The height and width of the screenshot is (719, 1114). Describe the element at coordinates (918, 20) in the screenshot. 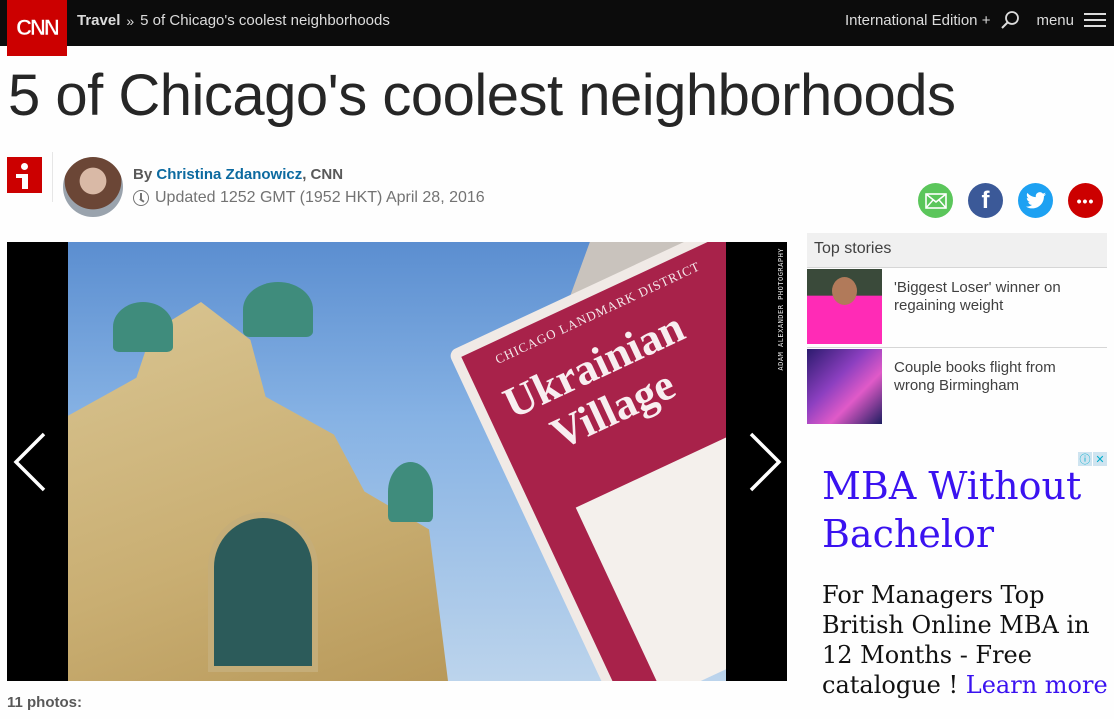

I see `edition-selector: International Edition +` at that location.